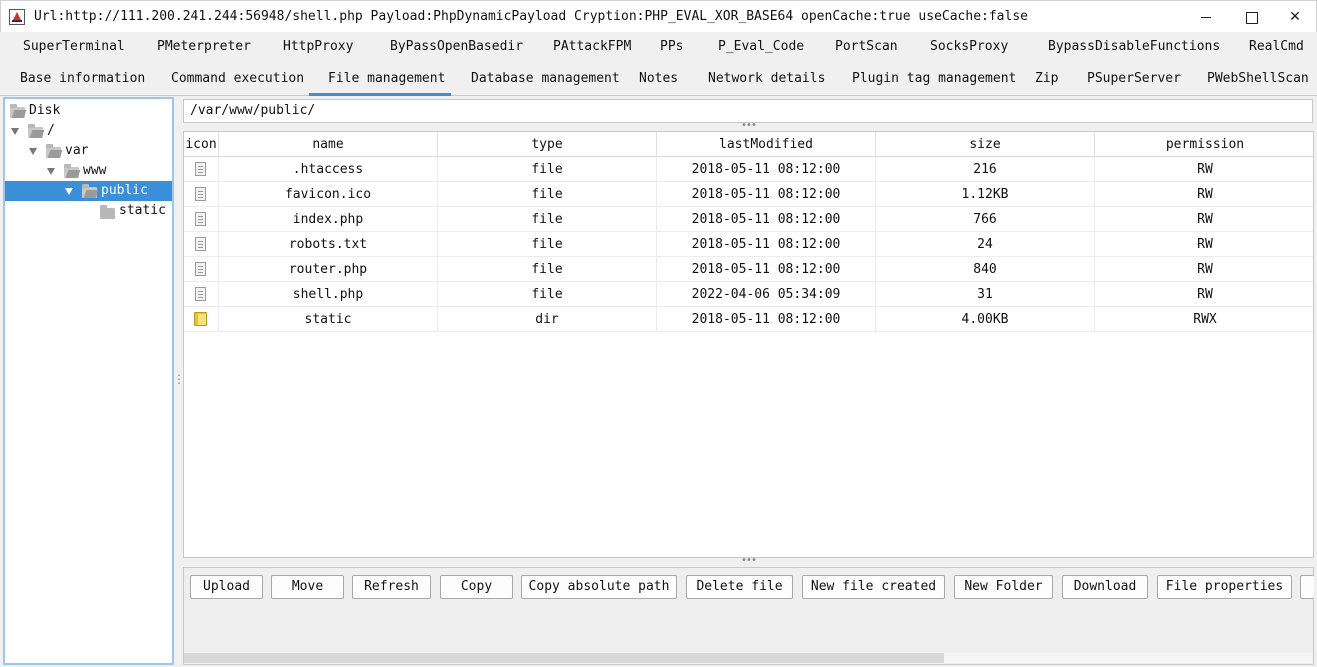 The image size is (1317, 667). Describe the element at coordinates (74, 48) in the screenshot. I see `tab-superterminal: SuperTerminal` at that location.